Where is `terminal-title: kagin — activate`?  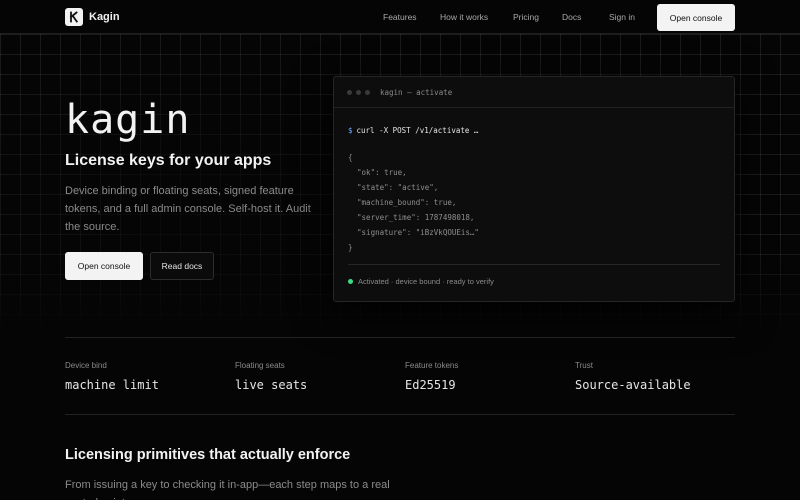
terminal-title: kagin — activate is located at coordinates (416, 92).